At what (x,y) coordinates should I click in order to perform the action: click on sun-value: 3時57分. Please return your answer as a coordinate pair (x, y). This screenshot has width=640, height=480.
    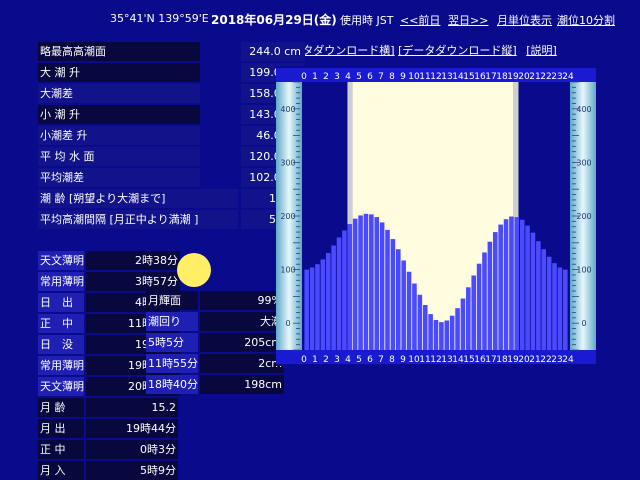
    Looking at the image, I should click on (133, 281).